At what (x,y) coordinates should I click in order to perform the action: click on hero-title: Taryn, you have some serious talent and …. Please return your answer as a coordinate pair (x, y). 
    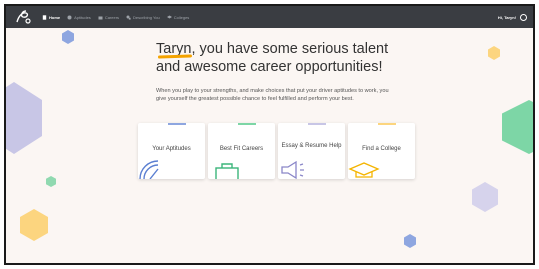
    Looking at the image, I should click on (286, 58).